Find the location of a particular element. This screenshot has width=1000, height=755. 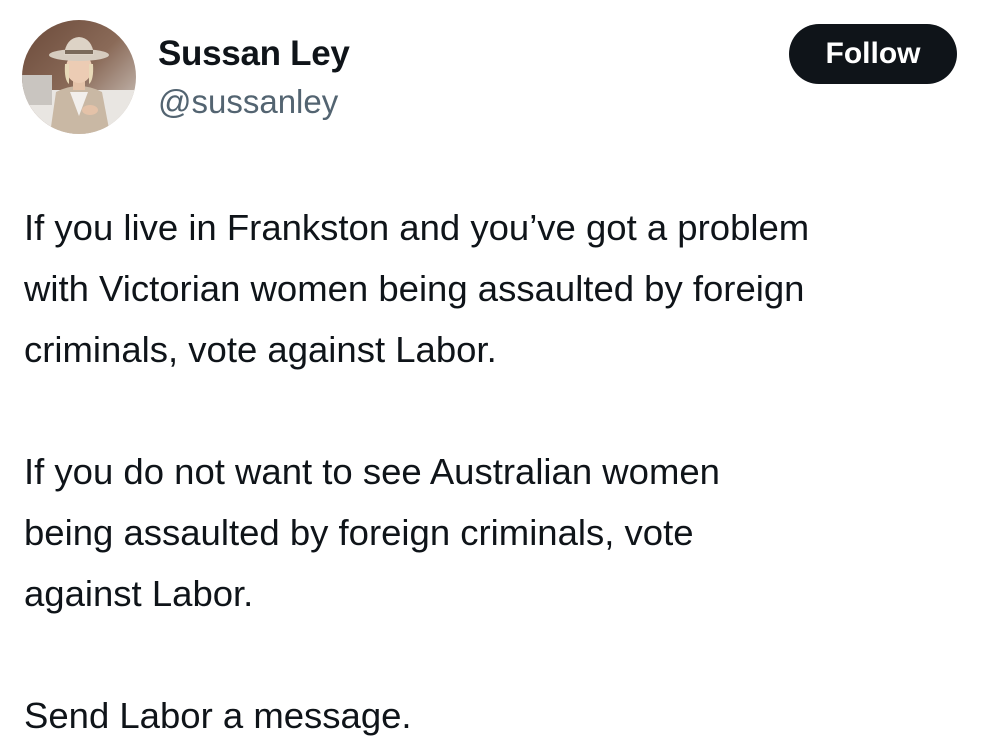

author-name: Sussan Ley is located at coordinates (254, 54).